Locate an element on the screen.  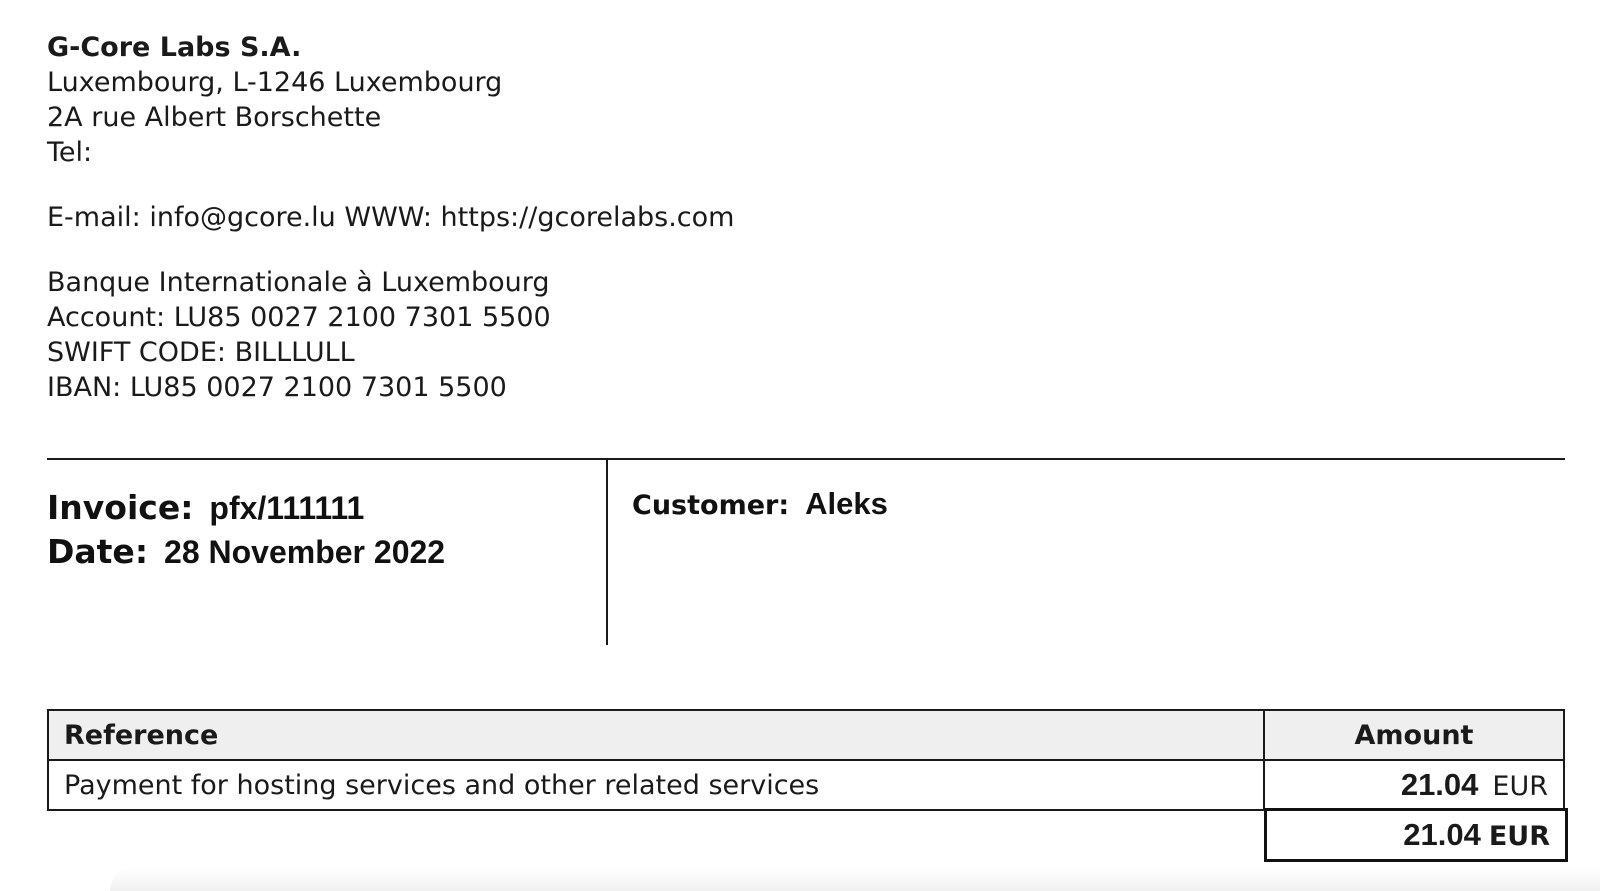
total-amount-box: 21.04 EUR is located at coordinates (1416, 835).